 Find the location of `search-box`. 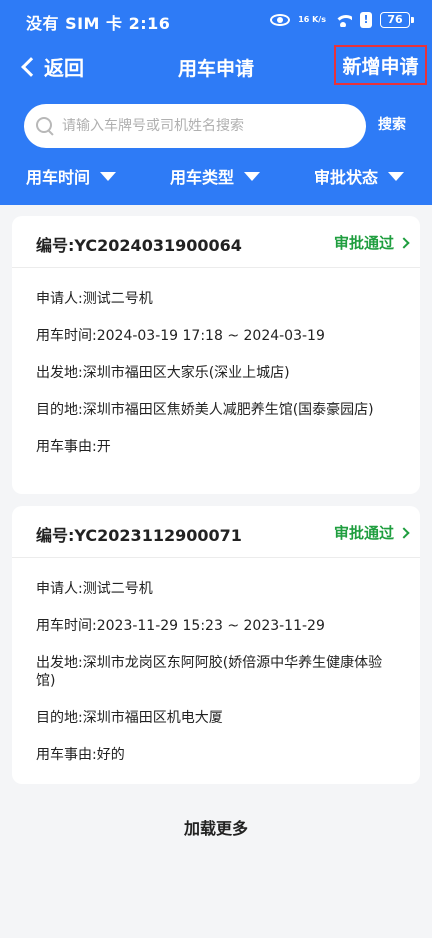

search-box is located at coordinates (195, 126).